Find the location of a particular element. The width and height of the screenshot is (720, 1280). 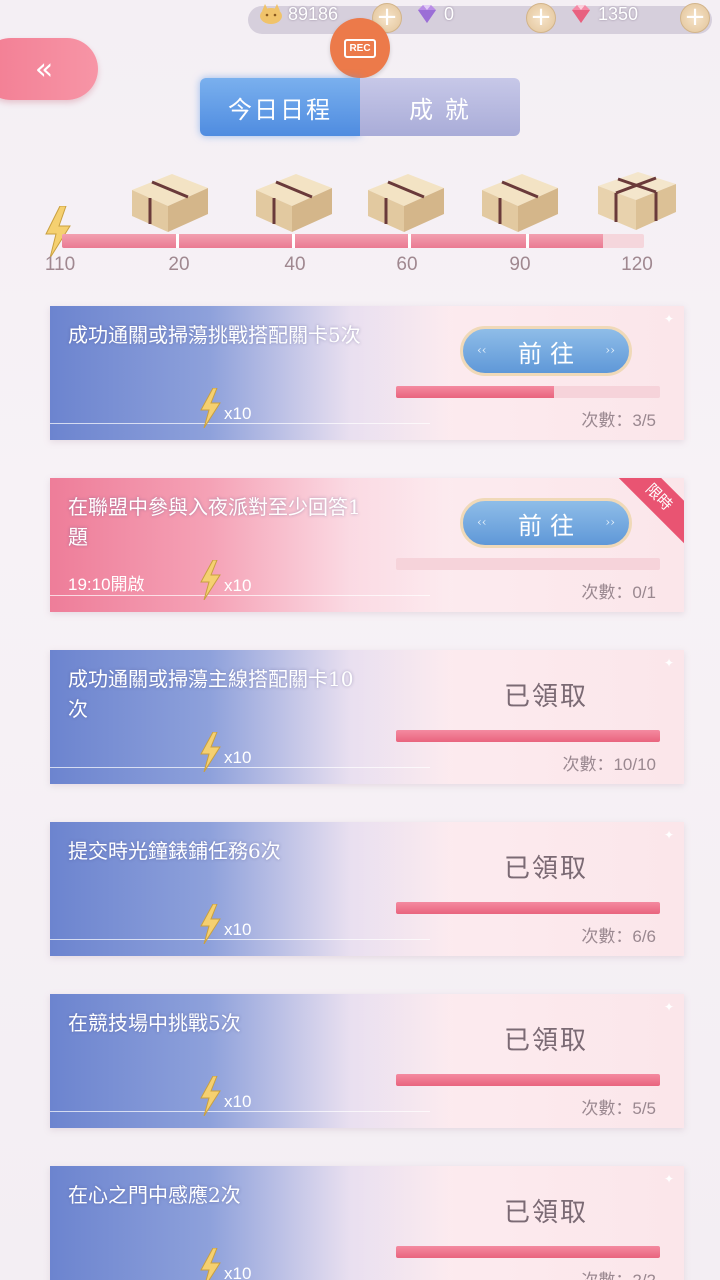

open-time: 19:10開啟 is located at coordinates (106, 584).